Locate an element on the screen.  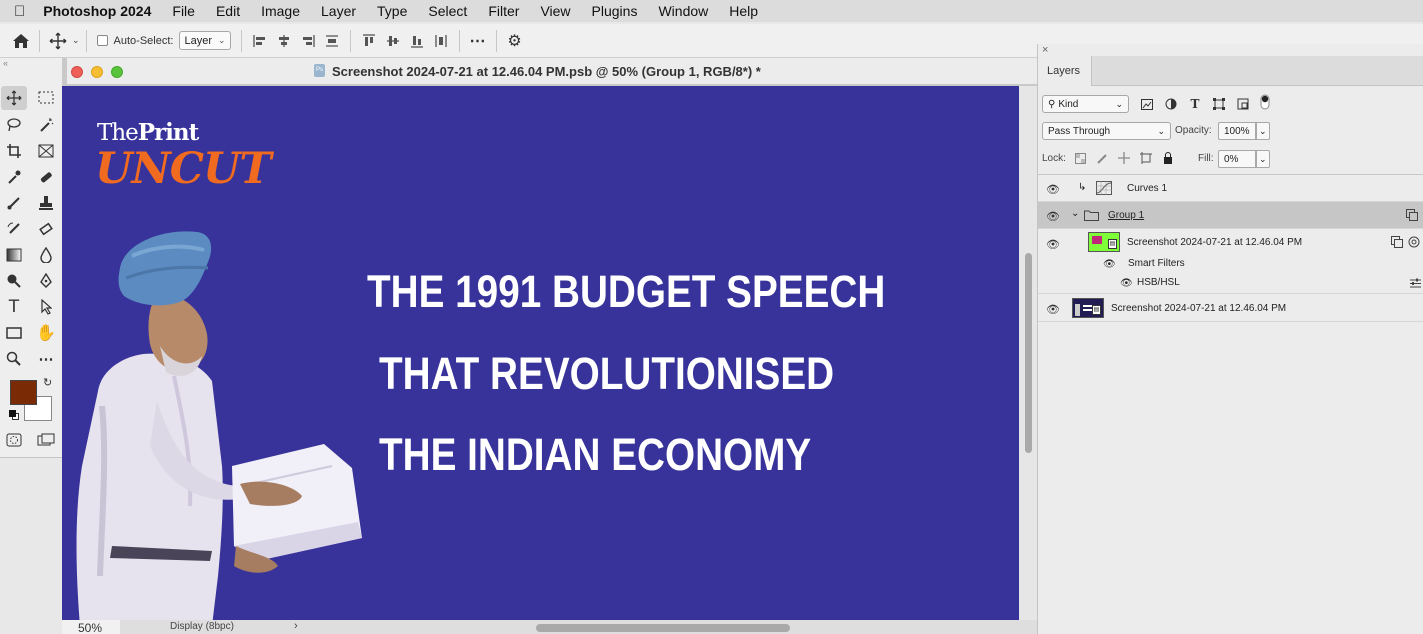
menu-view: View is located at coordinates (555, 11).